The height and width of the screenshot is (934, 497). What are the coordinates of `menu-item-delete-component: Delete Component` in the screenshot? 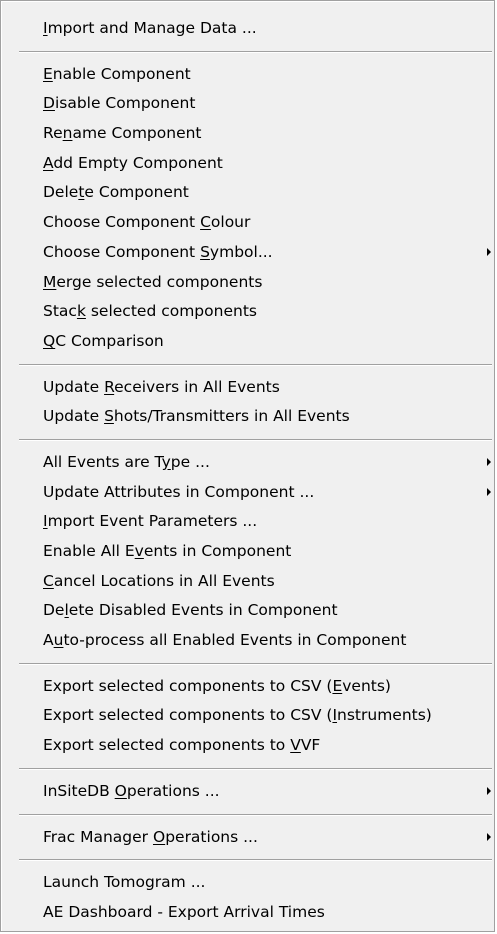 It's located at (247, 193).